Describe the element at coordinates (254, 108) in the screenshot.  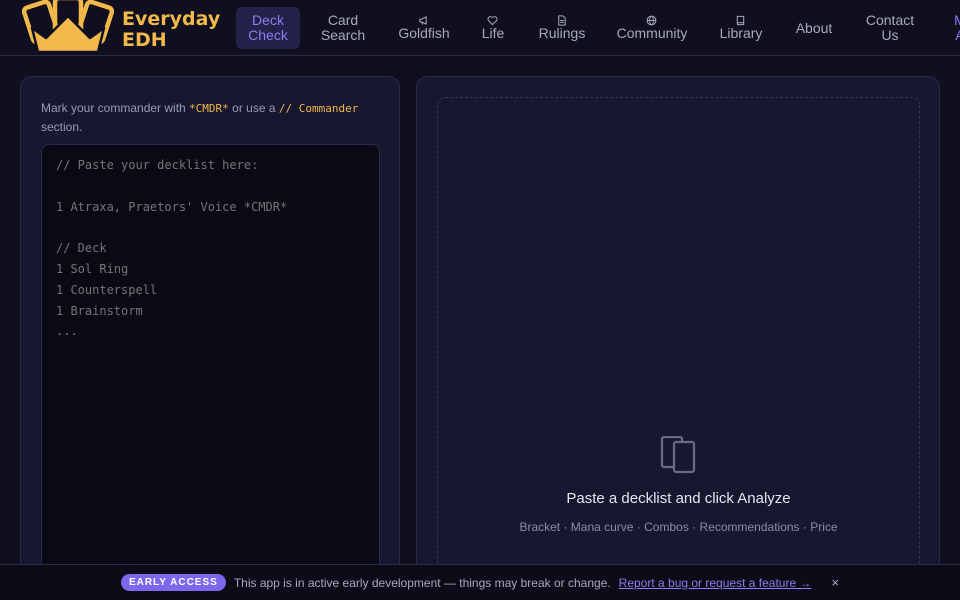
I see `hint-text-middle: or use a` at that location.